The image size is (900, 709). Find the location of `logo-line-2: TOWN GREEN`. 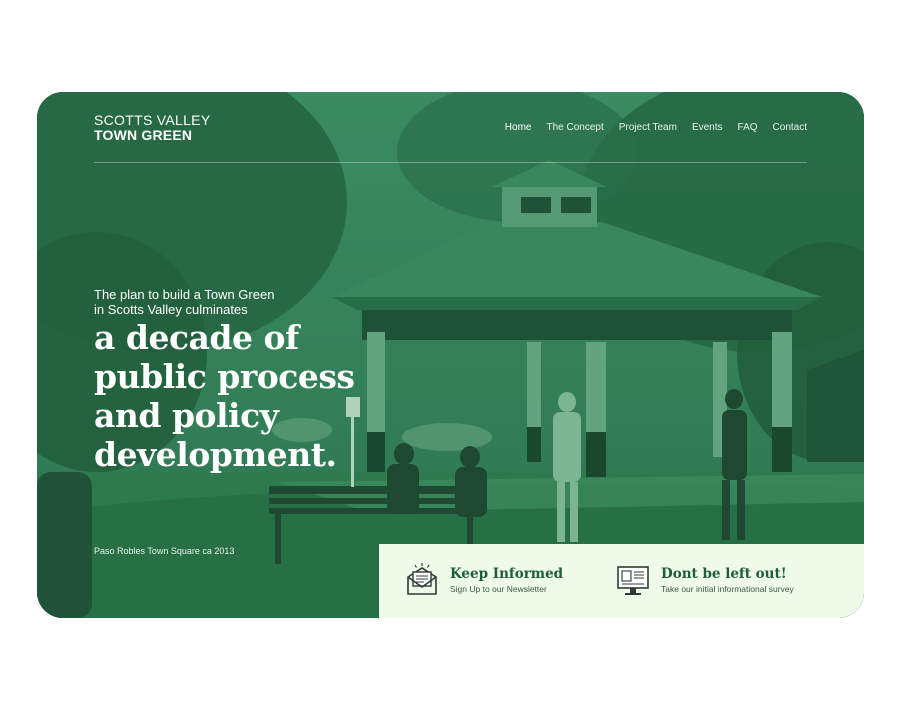

logo-line-2: TOWN GREEN is located at coordinates (143, 135).